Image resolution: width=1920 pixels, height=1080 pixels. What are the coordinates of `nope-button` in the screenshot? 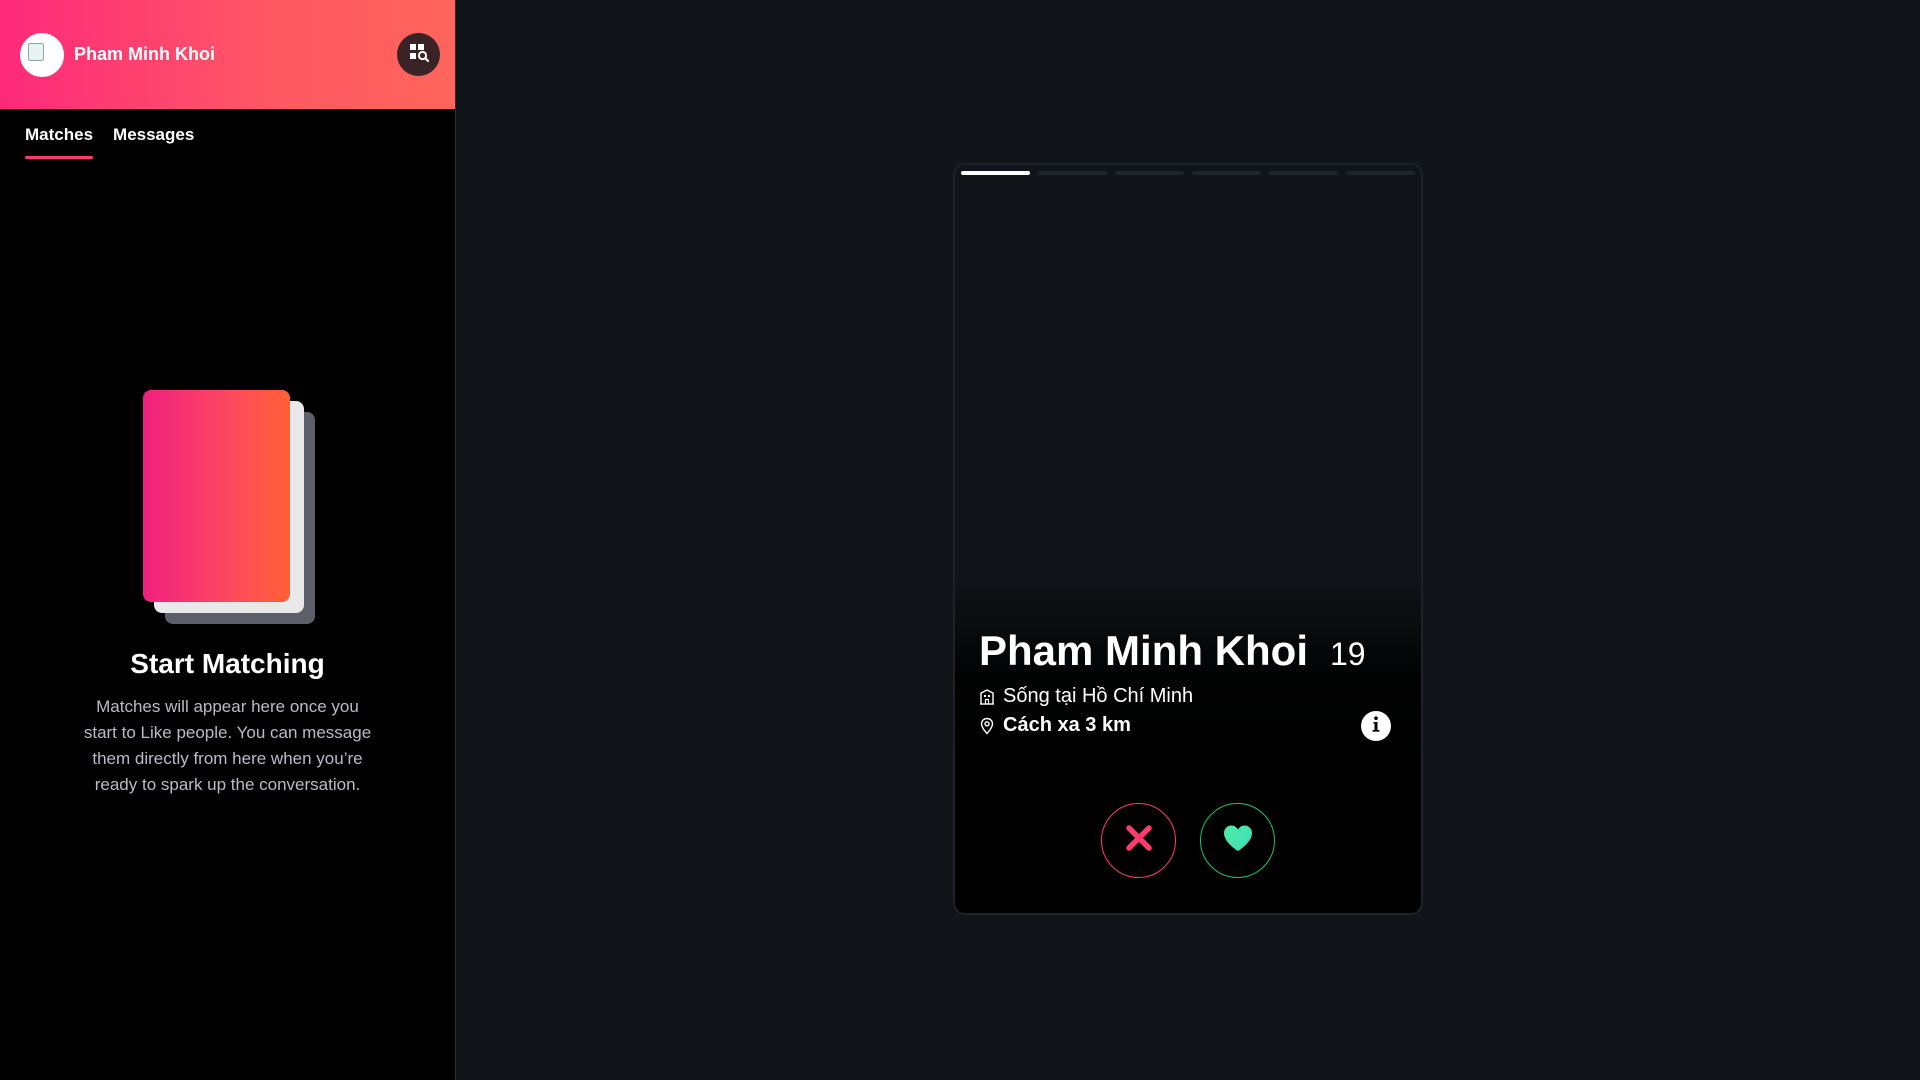 It's located at (1138, 840).